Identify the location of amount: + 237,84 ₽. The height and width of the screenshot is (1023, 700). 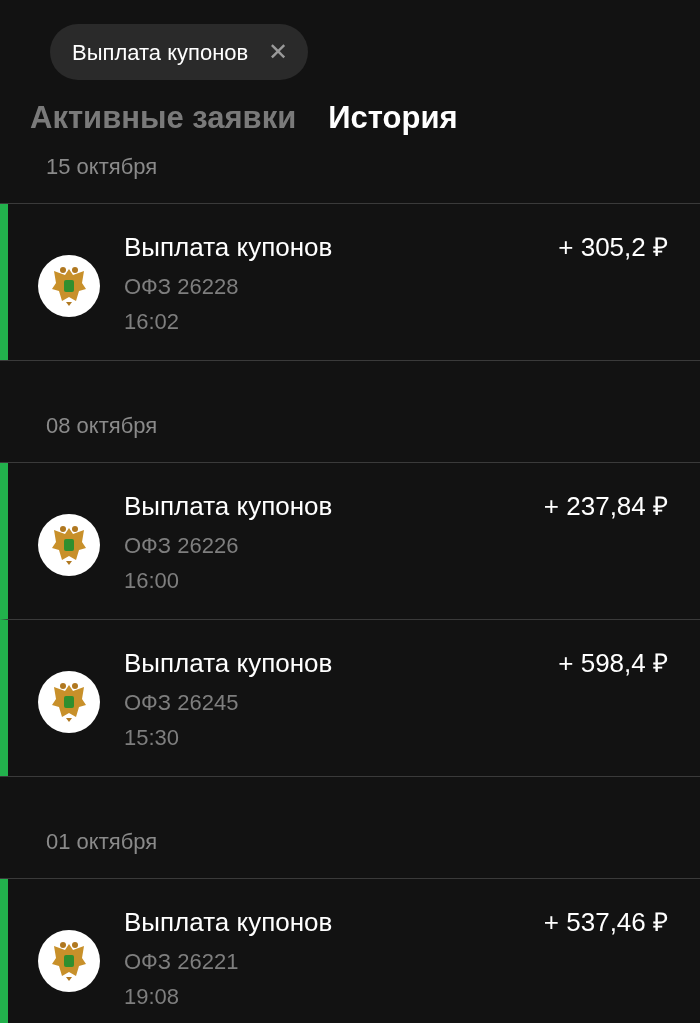
(605, 506).